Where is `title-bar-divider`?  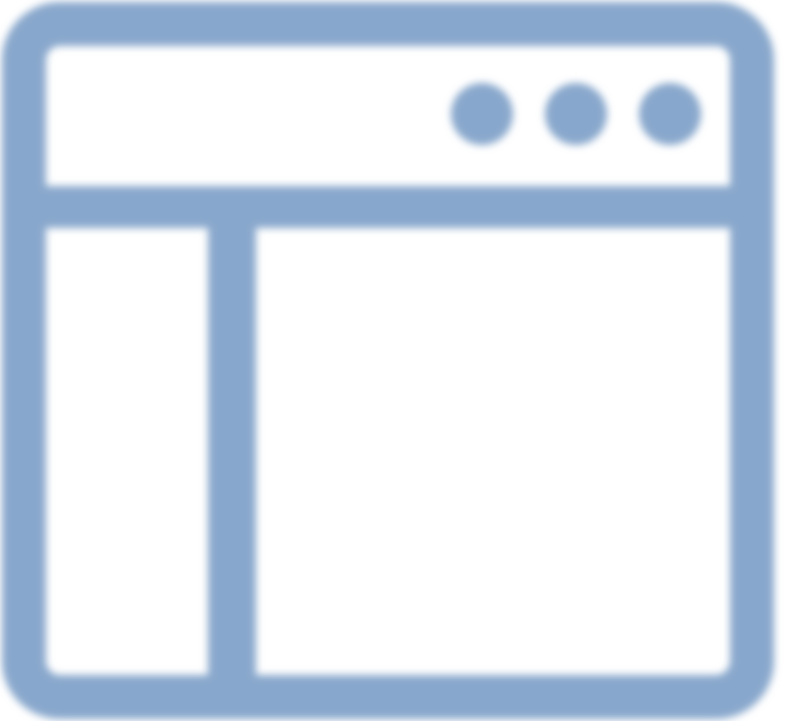 title-bar-divider is located at coordinates (388, 207).